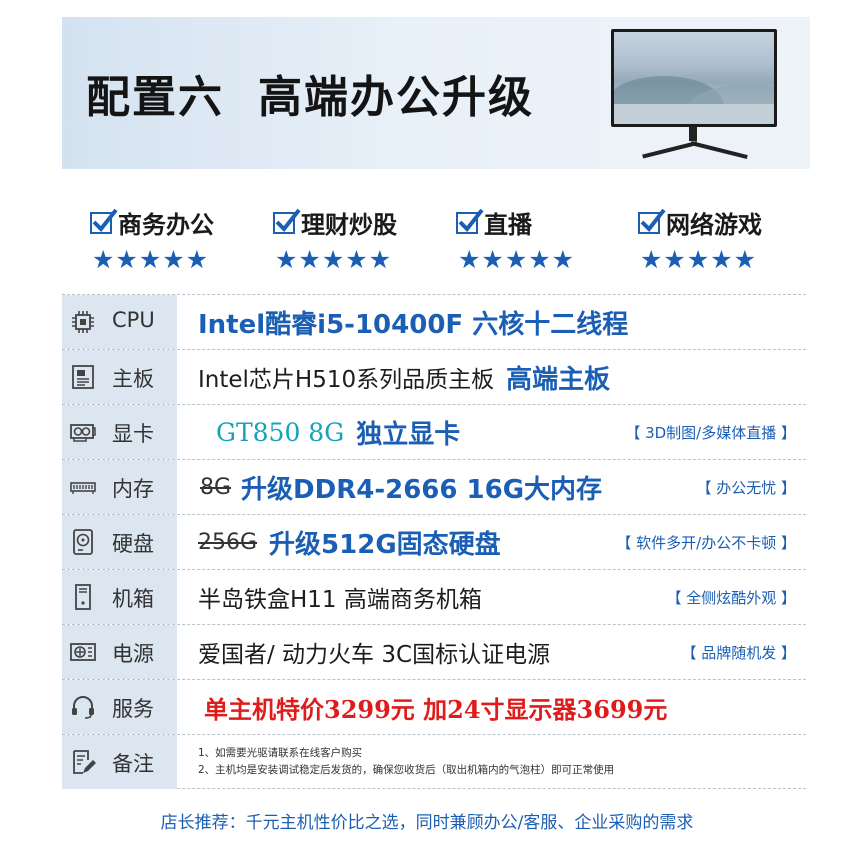  I want to click on spec-category: 显卡, so click(119, 432).